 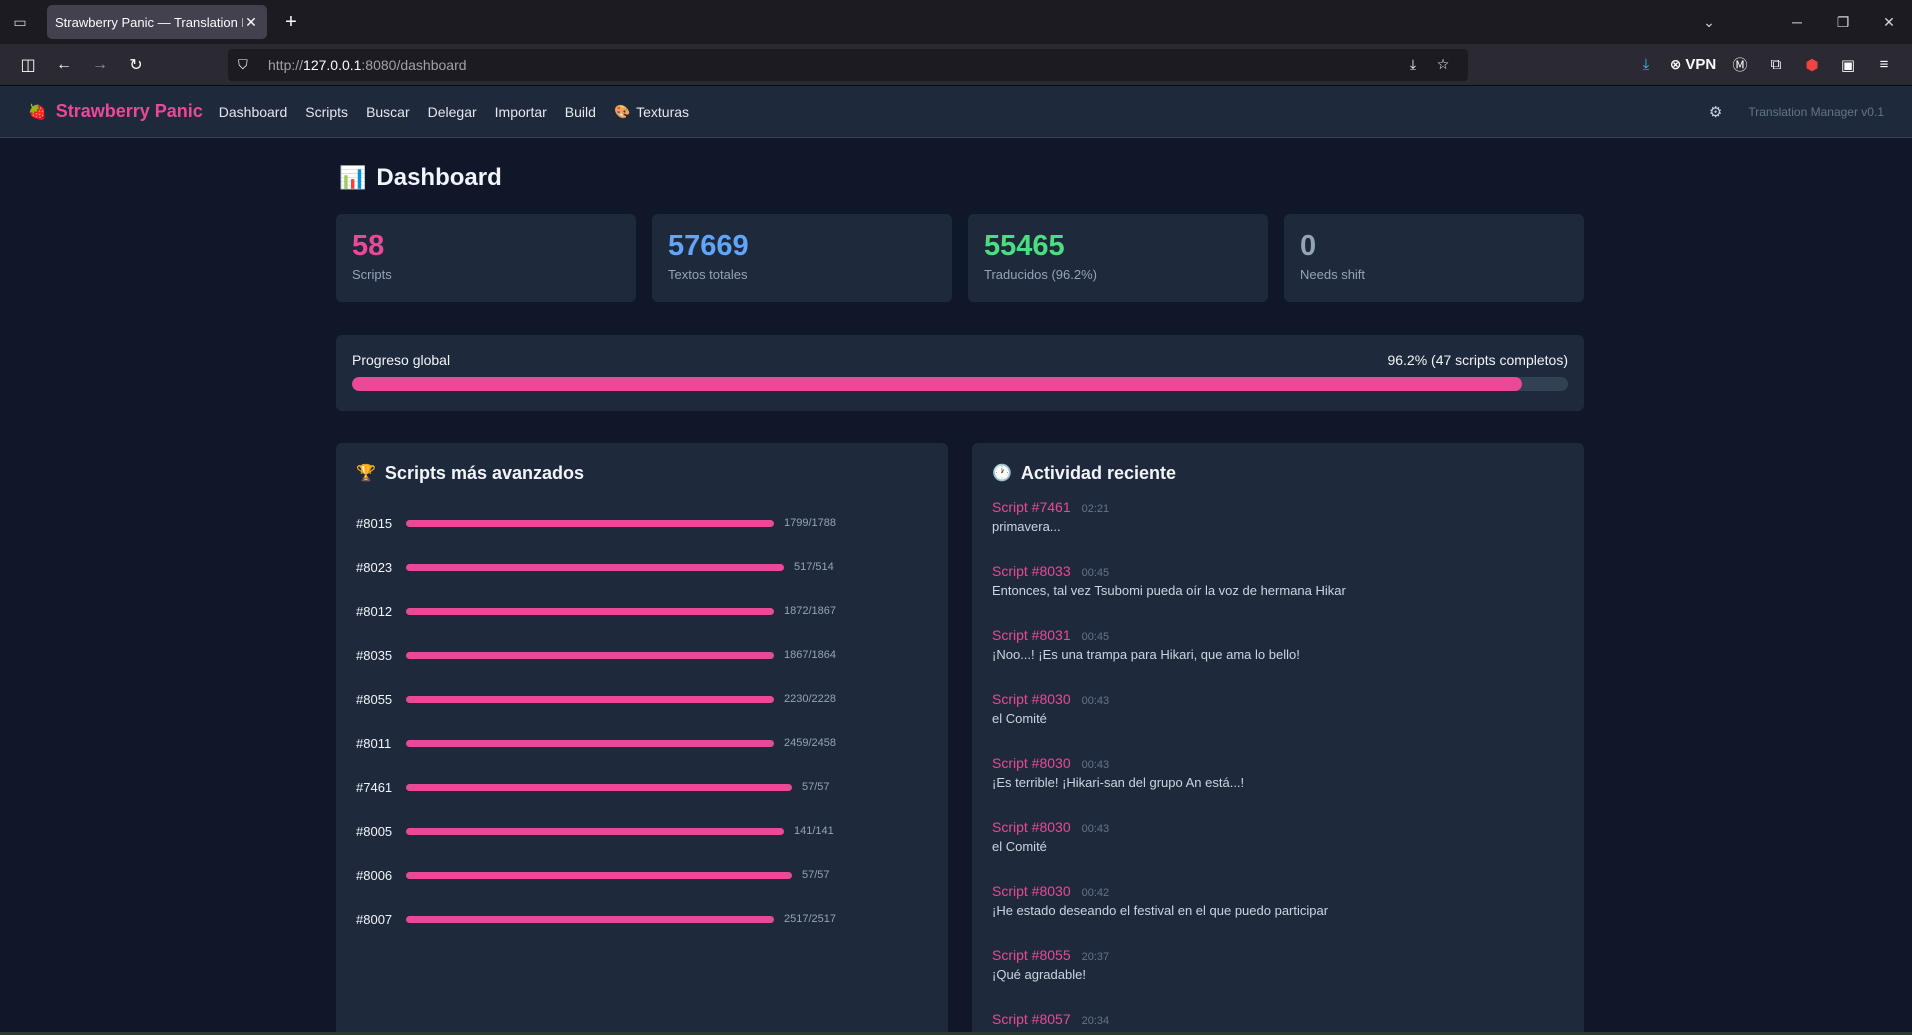 I want to click on script-progress-row: #7461 57/57, so click(x=642, y=787).